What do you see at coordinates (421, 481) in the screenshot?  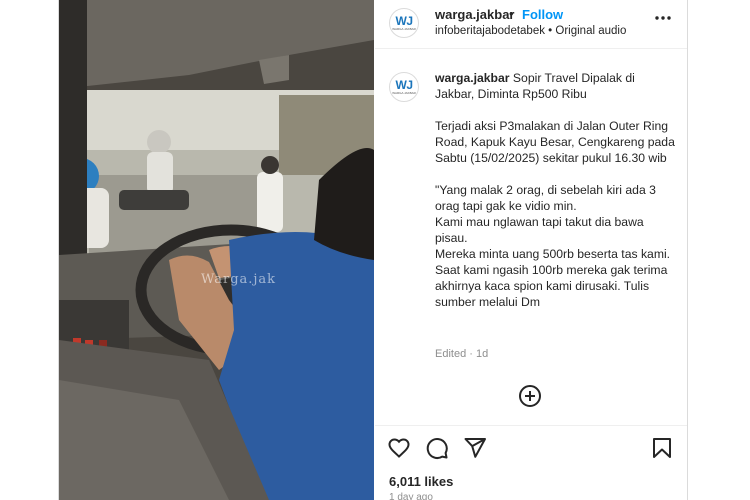 I see `likes-count: 6,011 likes` at bounding box center [421, 481].